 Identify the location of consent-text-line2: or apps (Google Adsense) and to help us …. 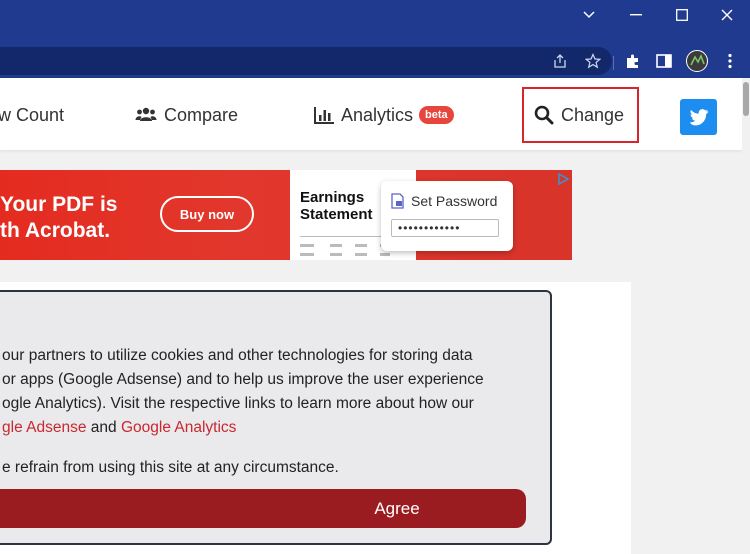
(243, 379).